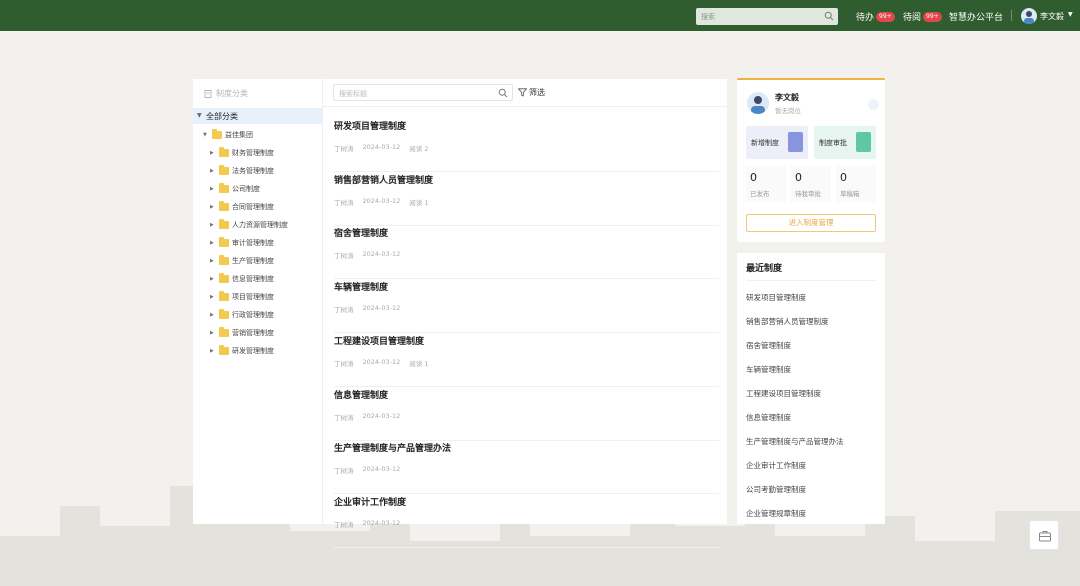  What do you see at coordinates (419, 363) in the screenshot?
I see `doc-reads: 阅读 1` at bounding box center [419, 363].